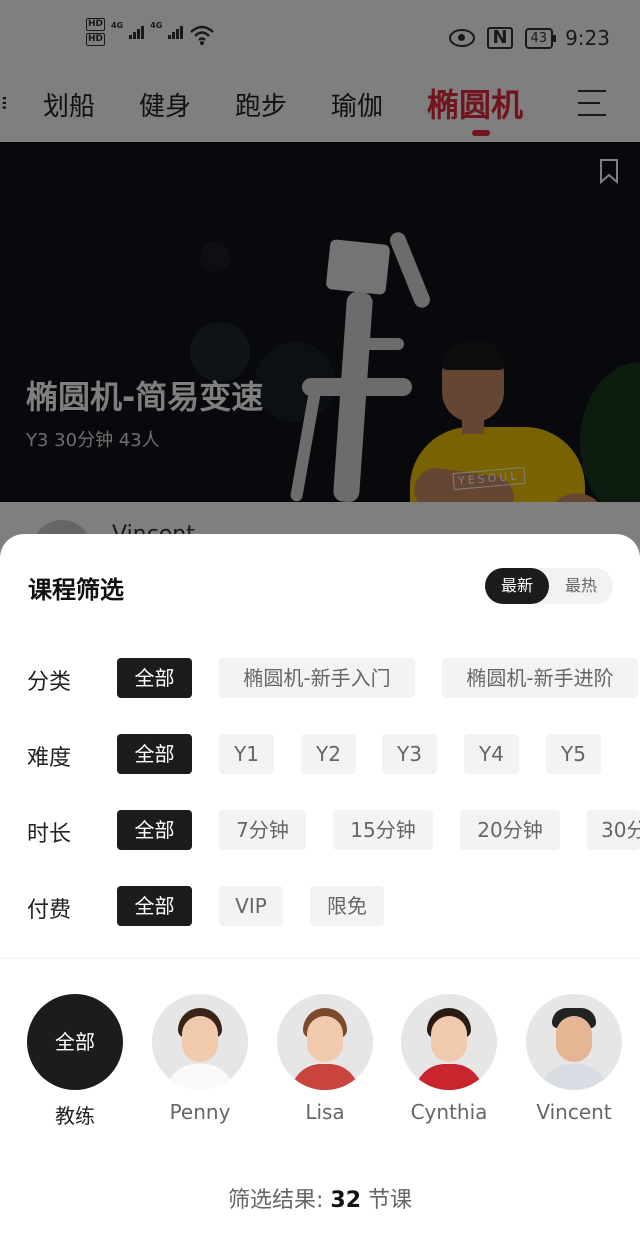 This screenshot has width=640, height=1248. What do you see at coordinates (320, 831) in the screenshot?
I see `filter-row-duration: 时长 全部 7分钟 15分钟 20分钟 30分钟` at bounding box center [320, 831].